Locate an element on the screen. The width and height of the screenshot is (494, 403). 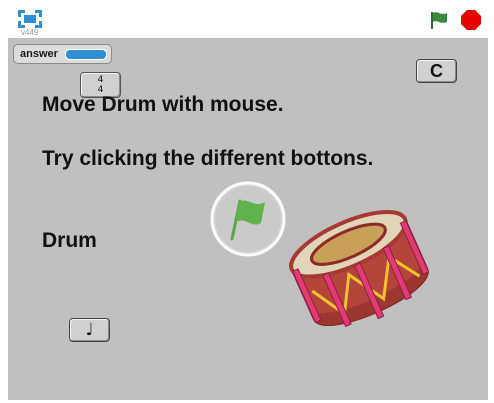
variable-monitor-answer: answer is located at coordinates (62, 54).